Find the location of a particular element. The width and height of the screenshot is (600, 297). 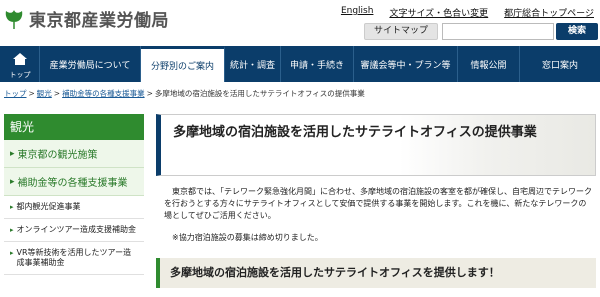

metro-top-link: 都庁総合トップページ is located at coordinates (549, 12).